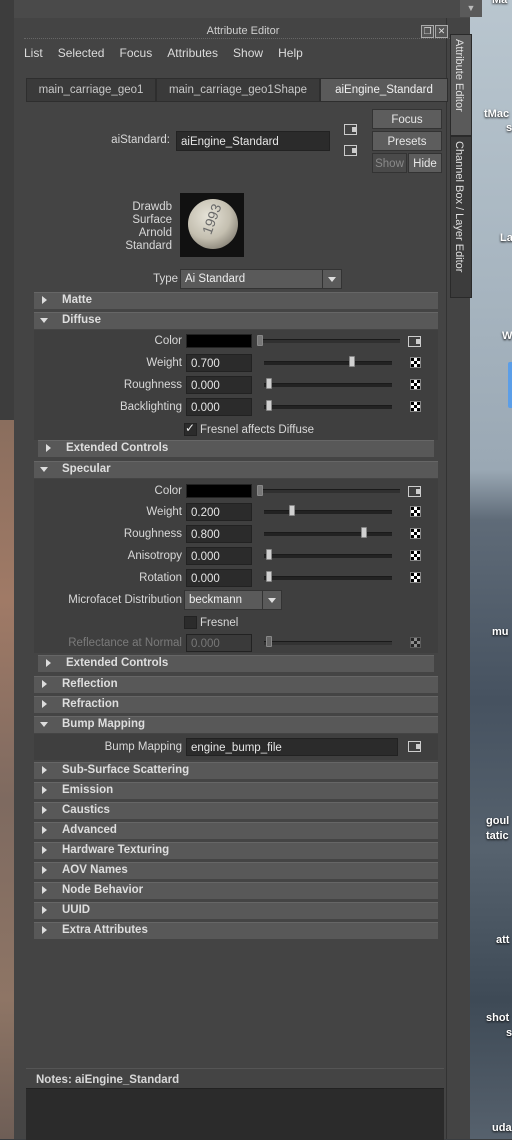  What do you see at coordinates (219, 407) in the screenshot?
I see `diffuse-backlighting-field: 0.000` at bounding box center [219, 407].